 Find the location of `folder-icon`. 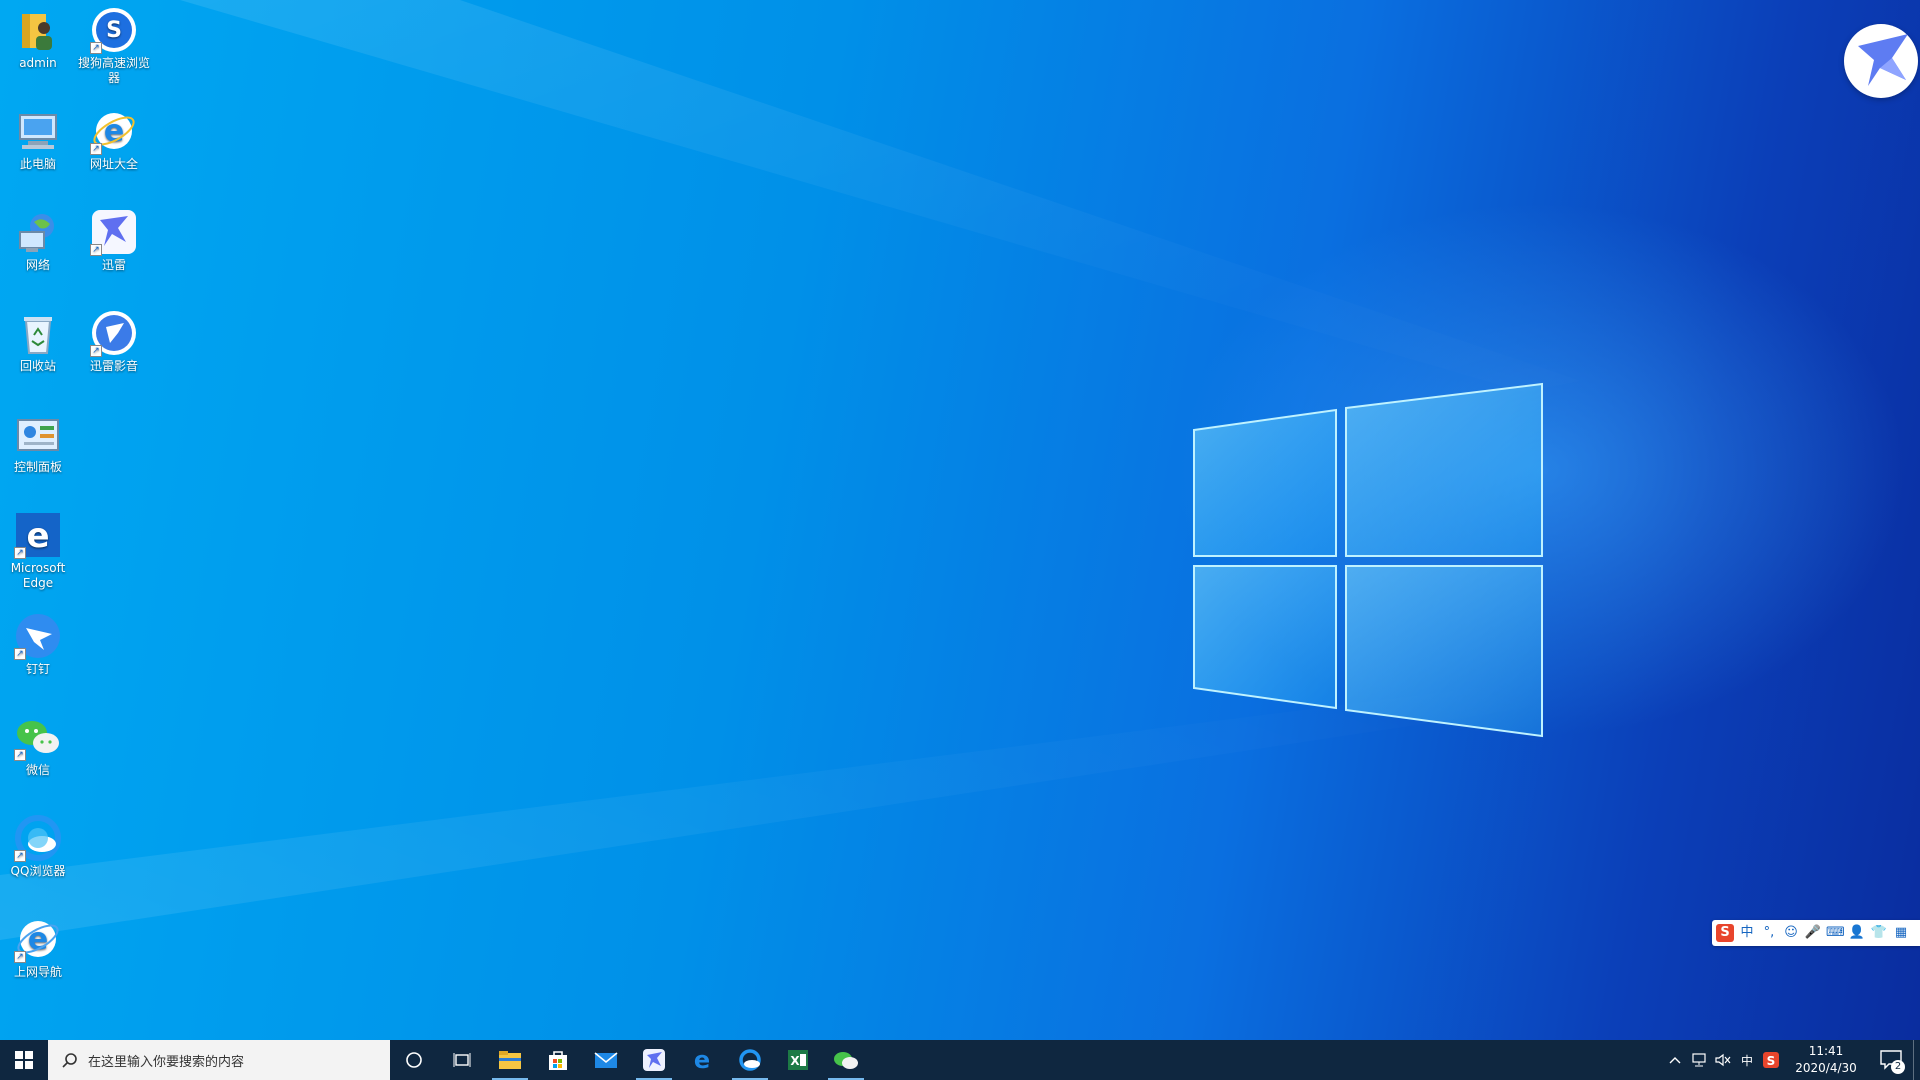

folder-icon is located at coordinates (510, 1060).